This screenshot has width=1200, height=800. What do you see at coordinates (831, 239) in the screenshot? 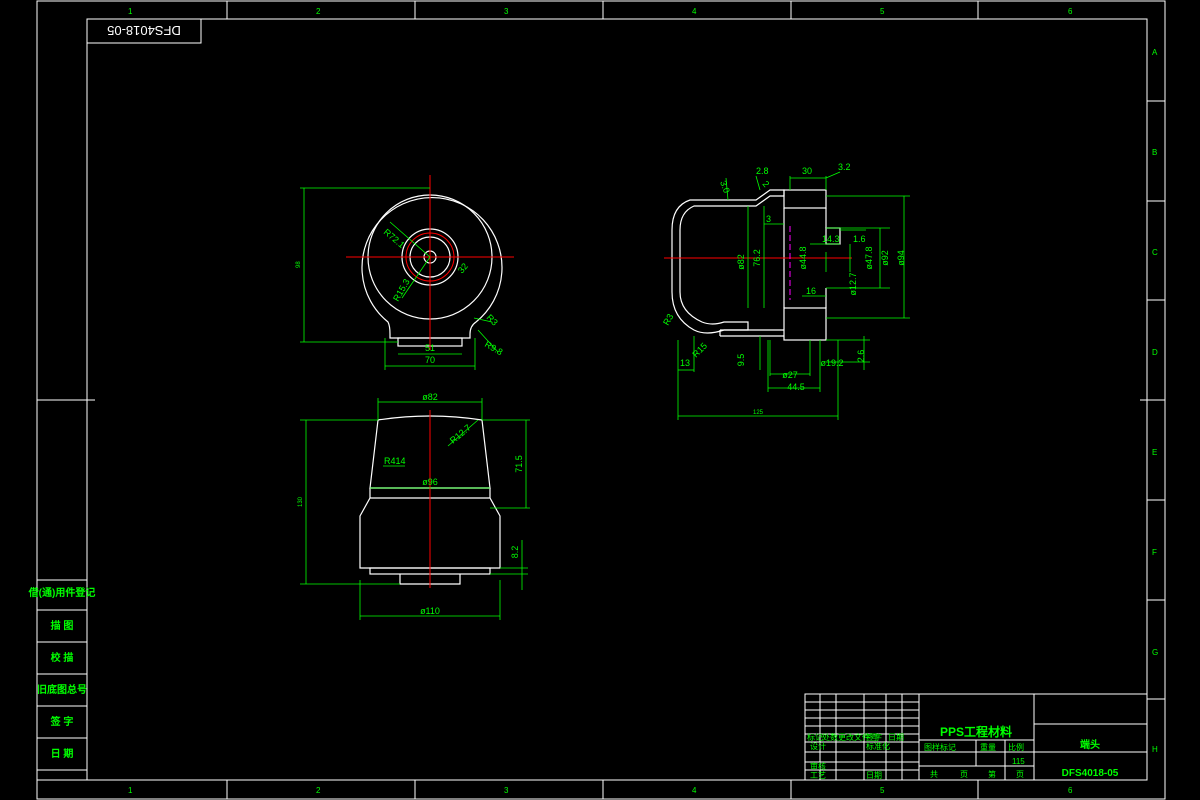
I see `dim-label: 14.3` at bounding box center [831, 239].